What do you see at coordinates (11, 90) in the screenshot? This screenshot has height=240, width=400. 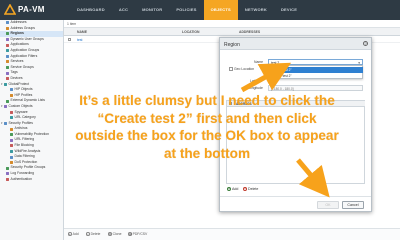 I see `hip-object-icon` at bounding box center [11, 90].